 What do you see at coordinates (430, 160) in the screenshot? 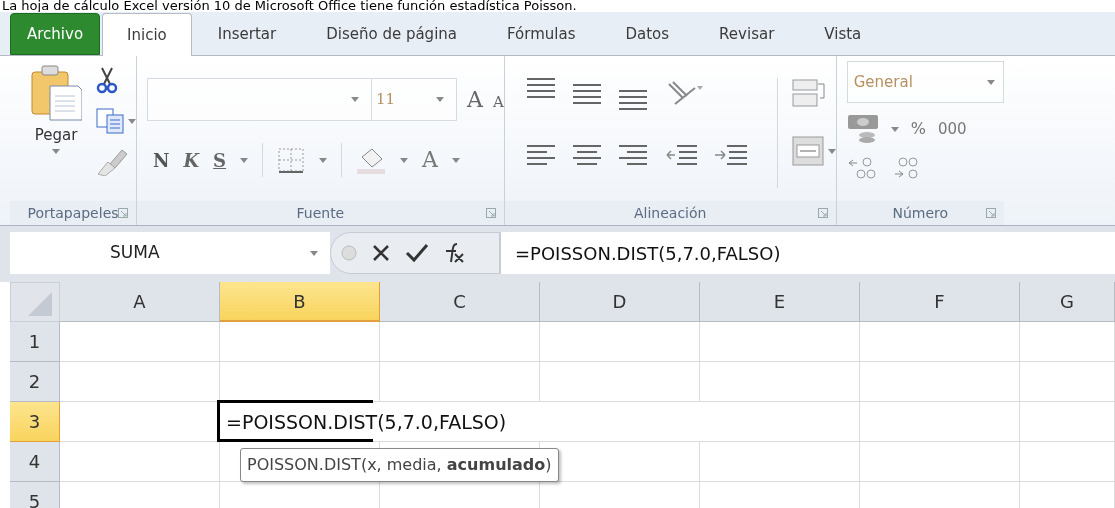
I see `font-color-button: A` at bounding box center [430, 160].